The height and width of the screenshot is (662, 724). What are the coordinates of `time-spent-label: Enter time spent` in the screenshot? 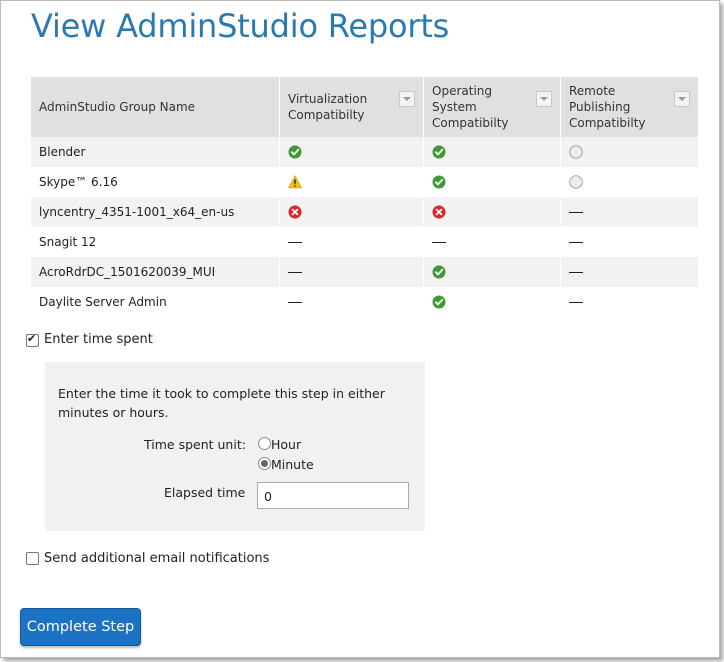 It's located at (98, 339).